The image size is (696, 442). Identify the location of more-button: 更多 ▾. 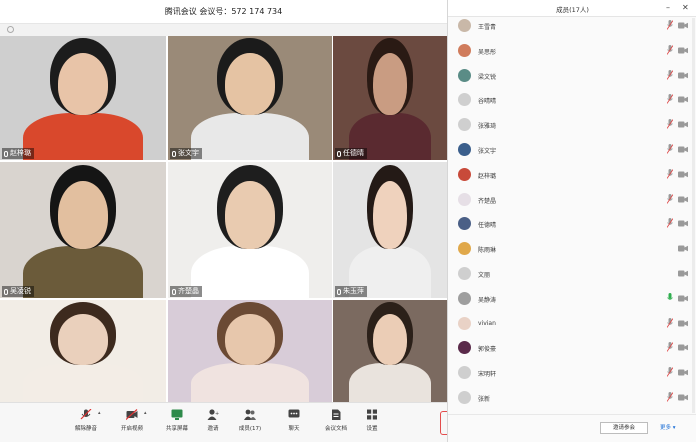
(668, 427).